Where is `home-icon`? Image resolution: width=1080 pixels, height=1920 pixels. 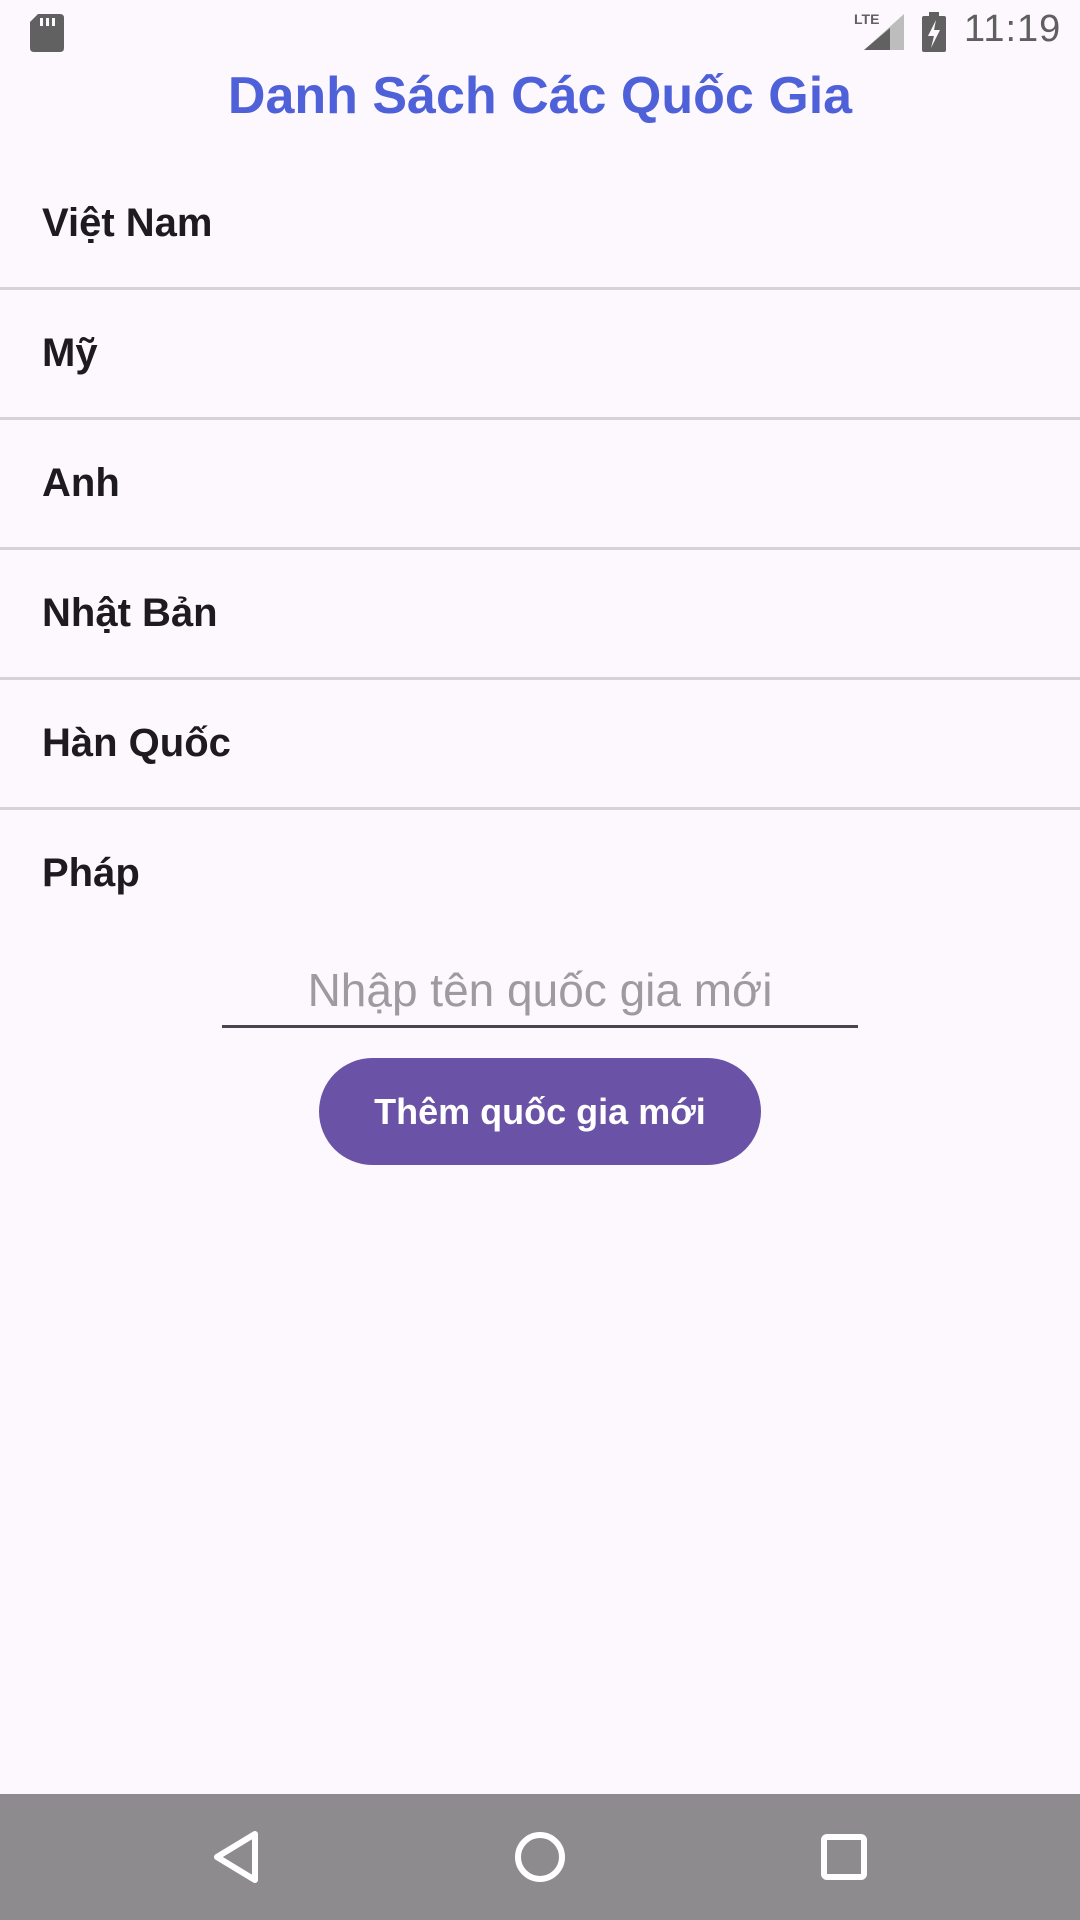 home-icon is located at coordinates (540, 1857).